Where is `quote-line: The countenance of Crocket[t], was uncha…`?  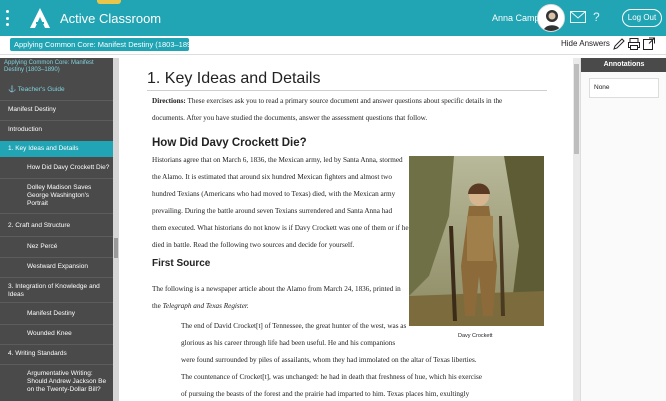
quote-line: The countenance of Crocket[t], was uncha… is located at coordinates (331, 377).